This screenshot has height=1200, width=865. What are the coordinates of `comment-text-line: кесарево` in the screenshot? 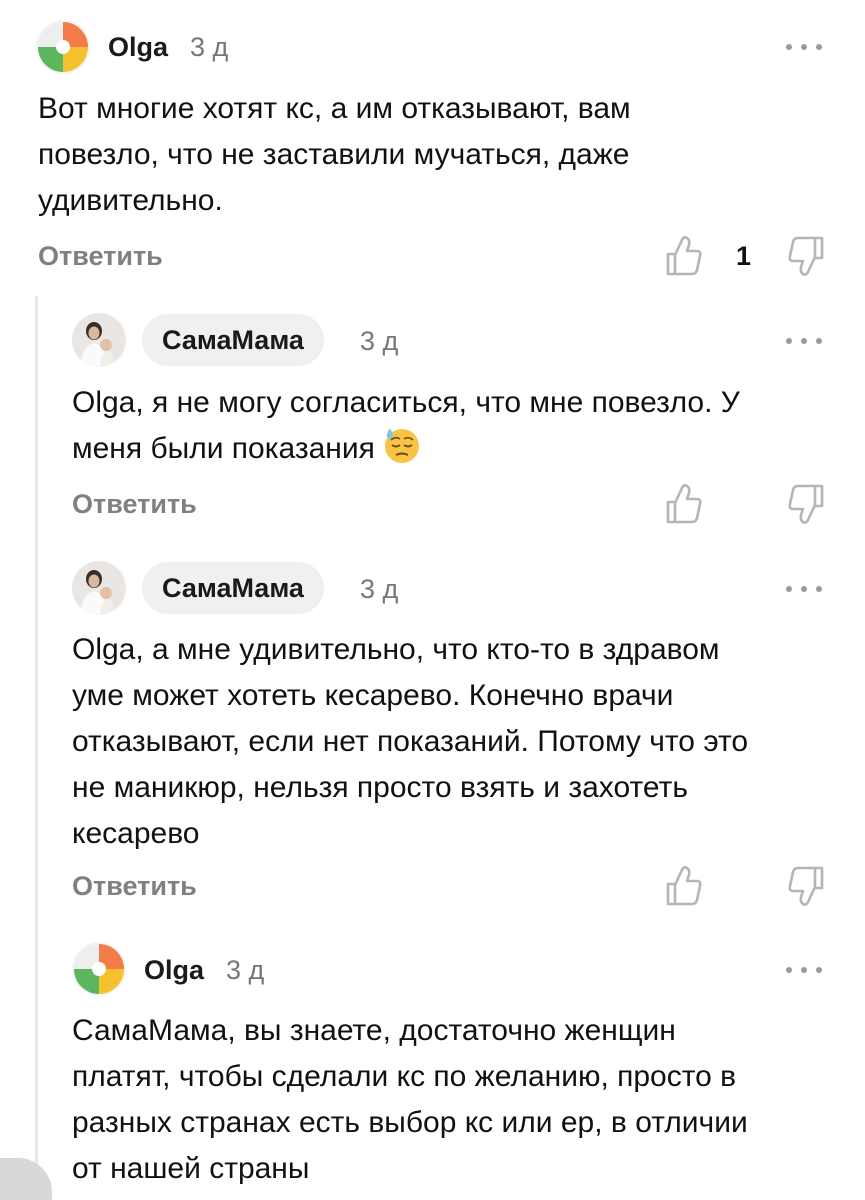 It's located at (136, 833).